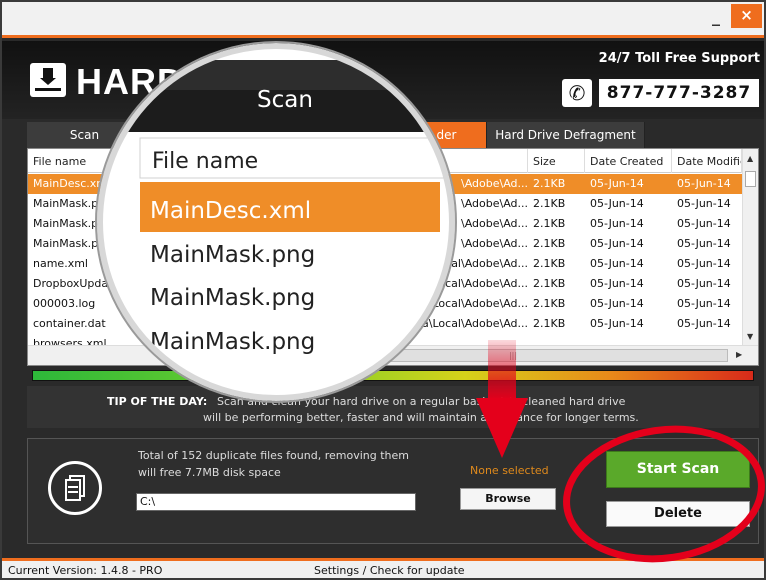  What do you see at coordinates (750, 158) in the screenshot?
I see `scroll-up-icon: ▲` at bounding box center [750, 158].